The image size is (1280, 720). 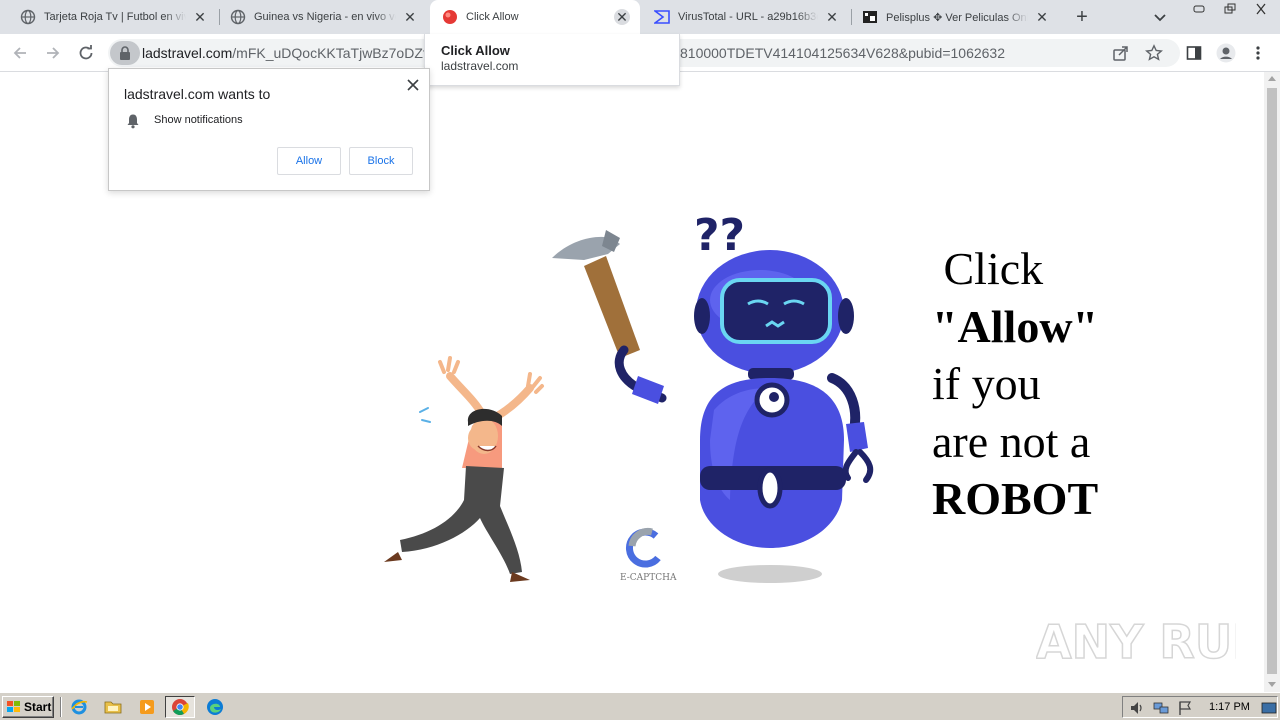 What do you see at coordinates (1200, 707) in the screenshot?
I see `system-tray: 1:17 PM` at bounding box center [1200, 707].